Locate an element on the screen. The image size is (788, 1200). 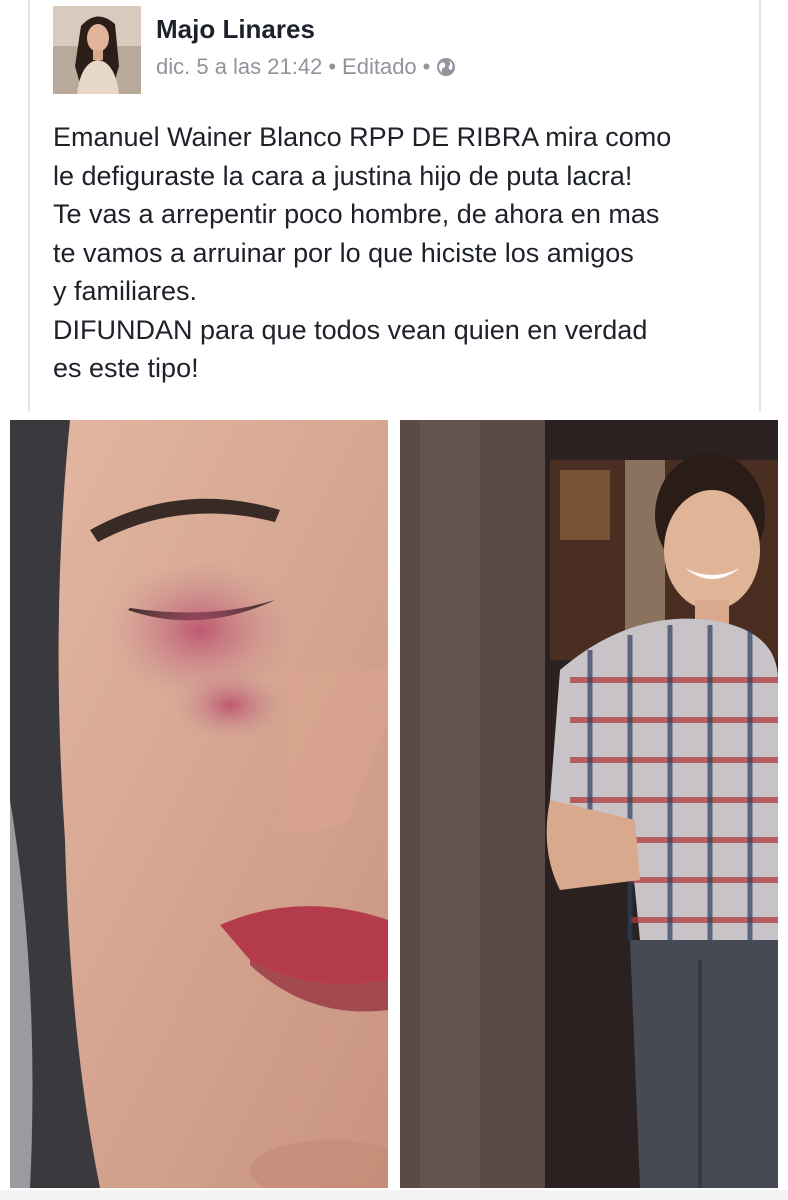
globe-icon is located at coordinates (446, 67).